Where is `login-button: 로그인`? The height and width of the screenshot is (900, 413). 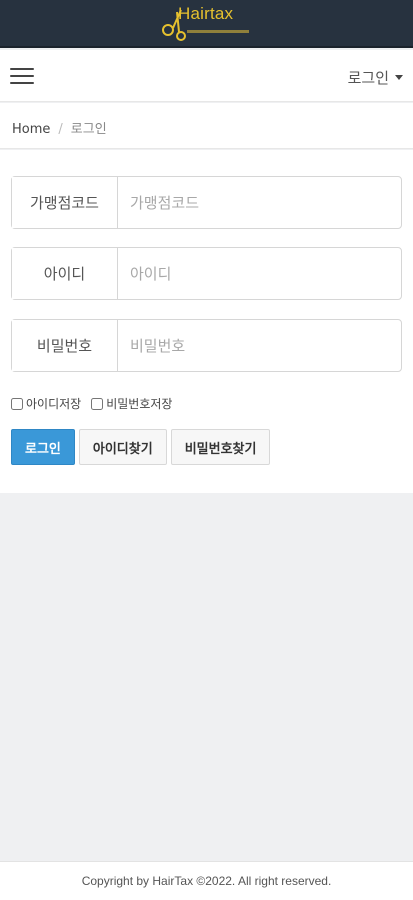
login-button: 로그인 is located at coordinates (43, 447).